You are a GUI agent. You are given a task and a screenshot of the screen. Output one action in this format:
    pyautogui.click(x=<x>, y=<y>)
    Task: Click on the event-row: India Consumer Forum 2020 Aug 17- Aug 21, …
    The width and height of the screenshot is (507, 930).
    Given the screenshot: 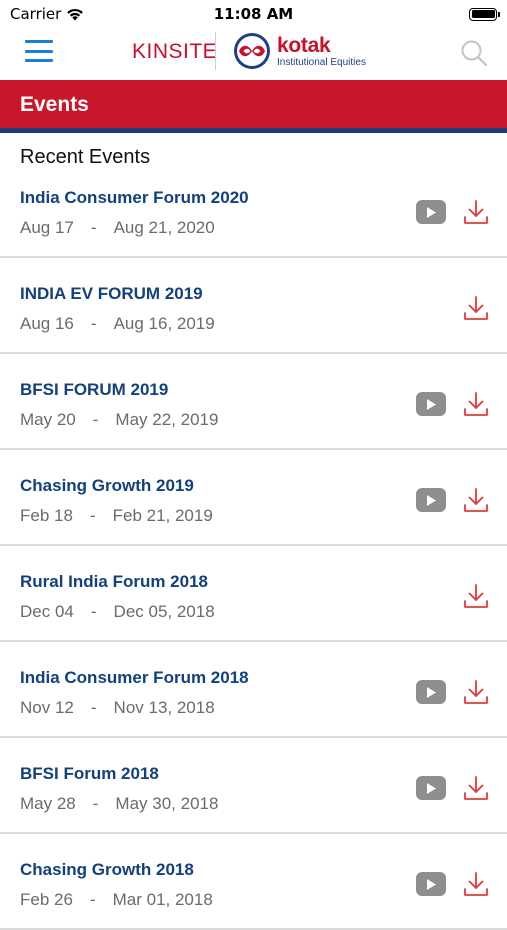 What is the action you would take?
    pyautogui.click(x=253, y=210)
    